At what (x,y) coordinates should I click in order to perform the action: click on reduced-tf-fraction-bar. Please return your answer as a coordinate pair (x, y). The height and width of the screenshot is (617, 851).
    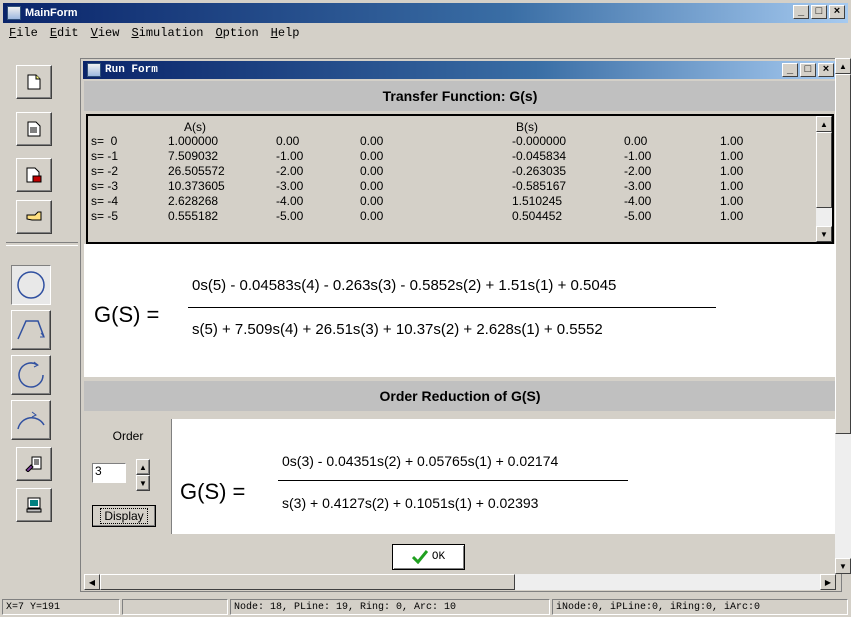
    Looking at the image, I should click on (453, 480).